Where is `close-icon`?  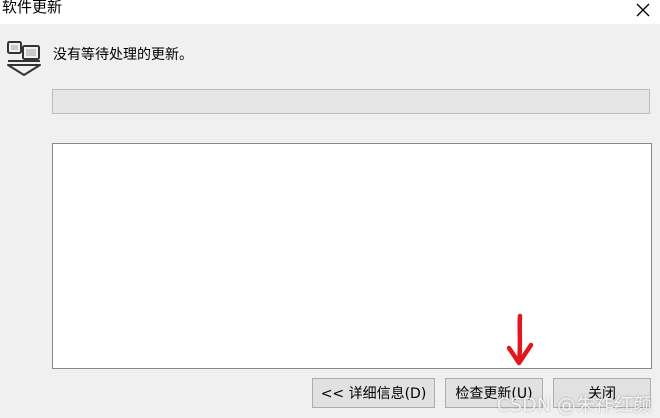
close-icon is located at coordinates (643, 10).